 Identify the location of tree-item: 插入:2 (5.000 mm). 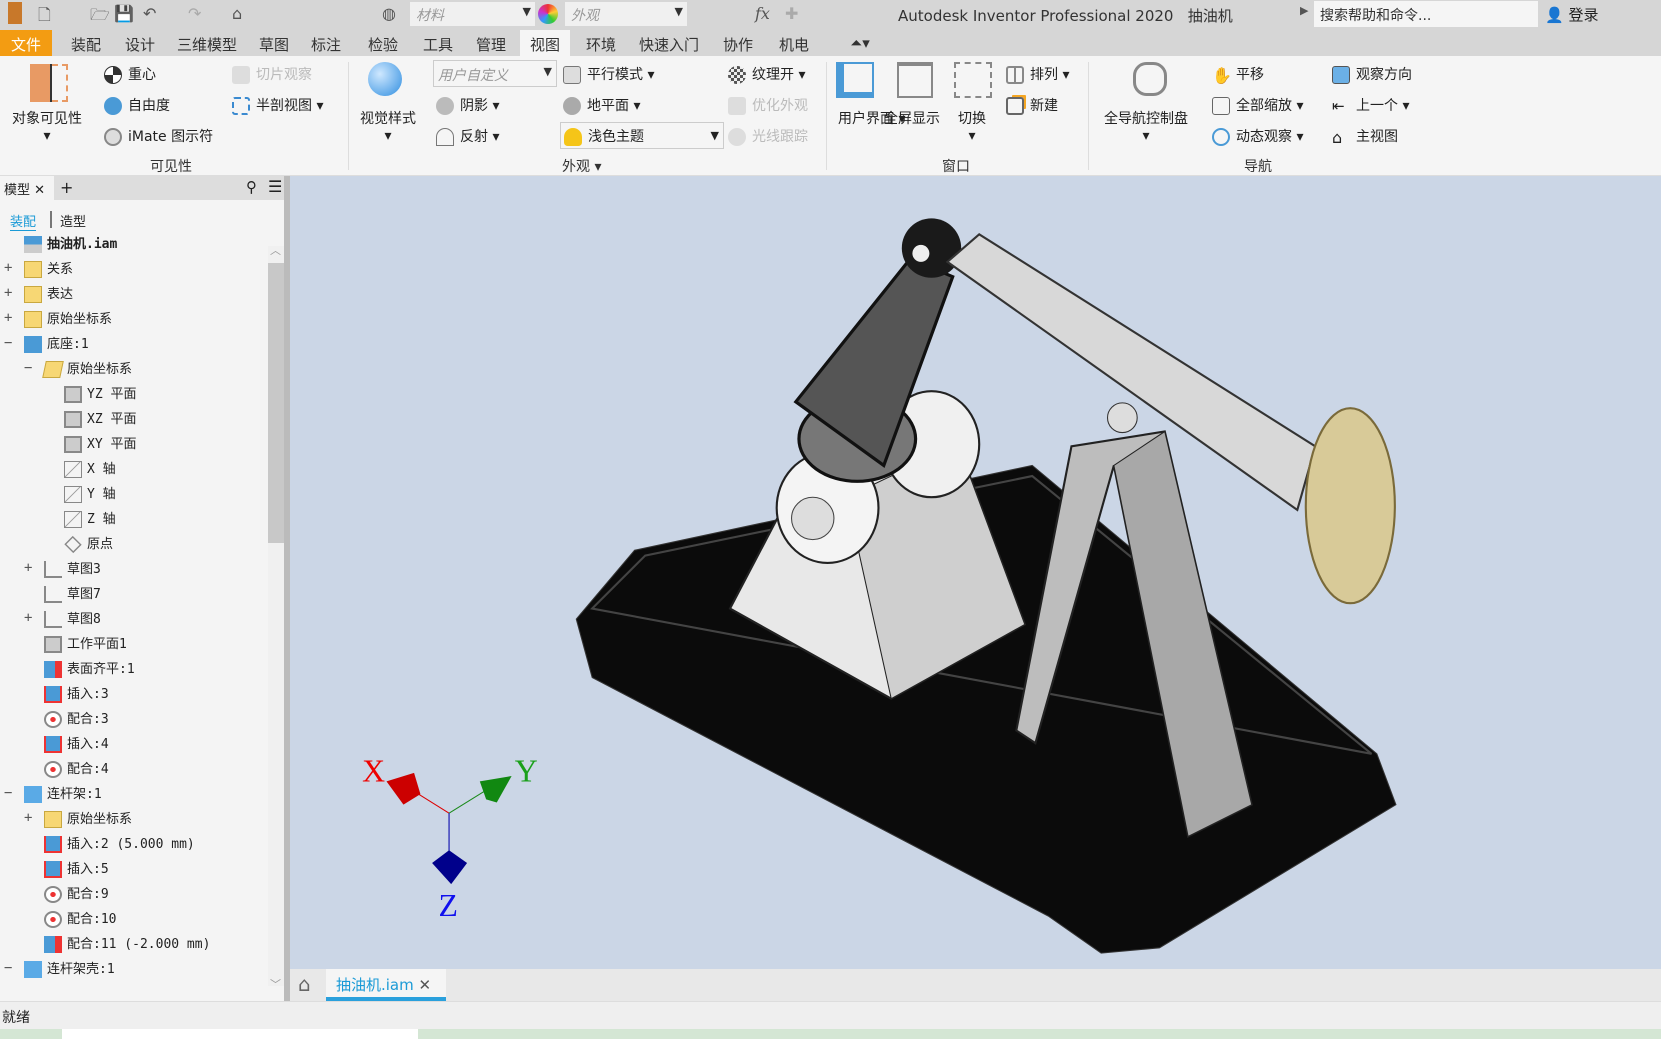
(110, 845).